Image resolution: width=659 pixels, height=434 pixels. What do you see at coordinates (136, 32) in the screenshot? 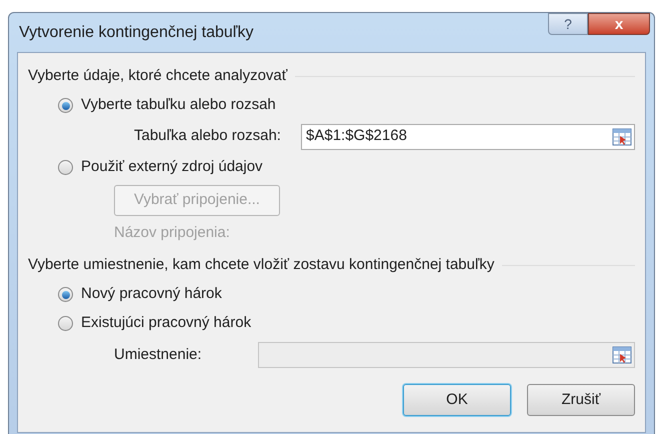
I see `window-title: Vytvorenie kontingenčnej tabuľky` at bounding box center [136, 32].